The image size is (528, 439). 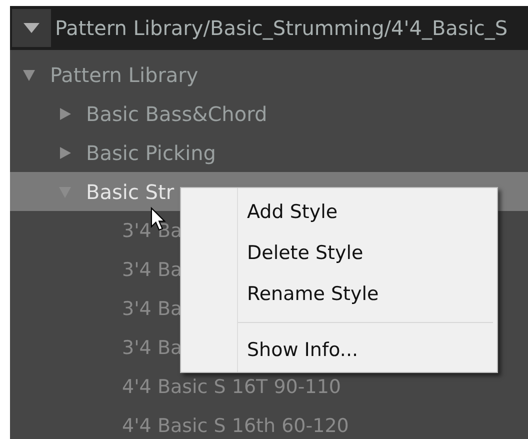 I want to click on tree-item-label: 4'4 Basic S 16T 90-110, so click(x=232, y=387).